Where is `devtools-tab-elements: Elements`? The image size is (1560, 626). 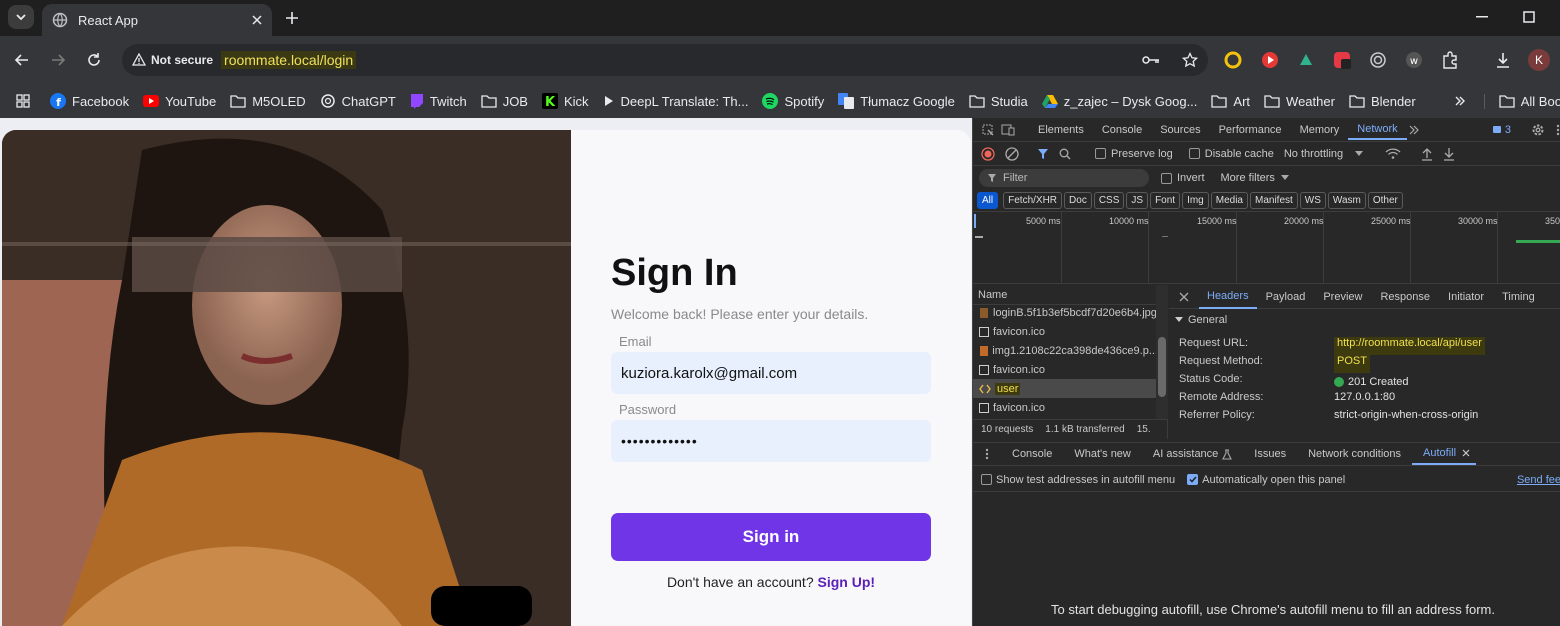 devtools-tab-elements: Elements is located at coordinates (1061, 130).